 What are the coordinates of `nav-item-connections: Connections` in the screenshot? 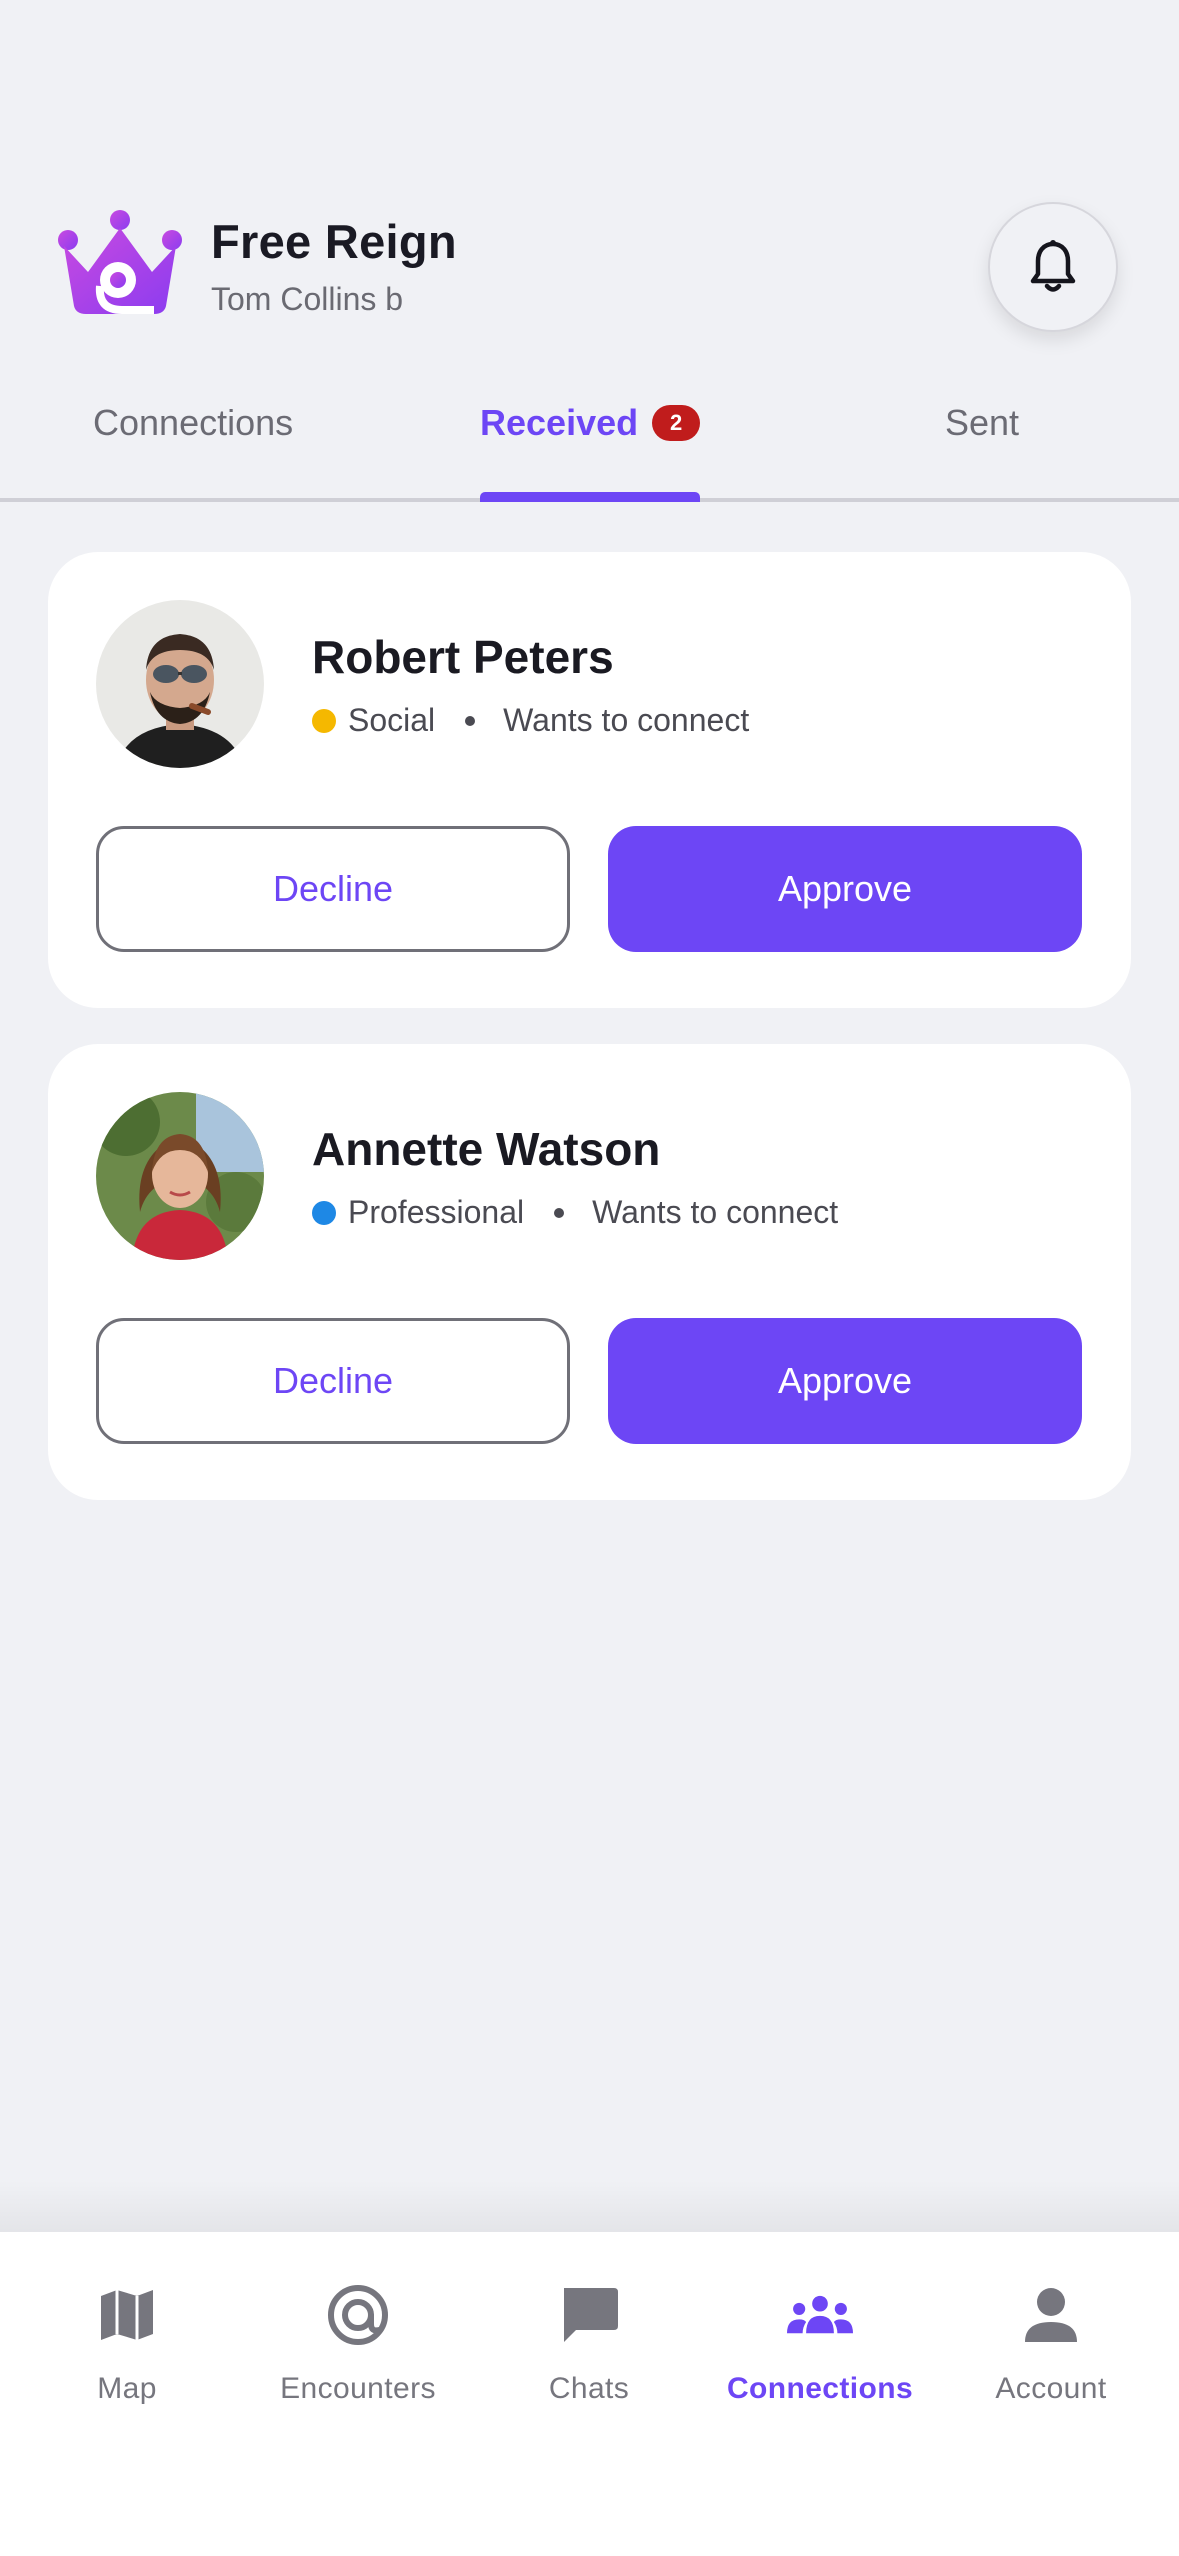 It's located at (820, 2344).